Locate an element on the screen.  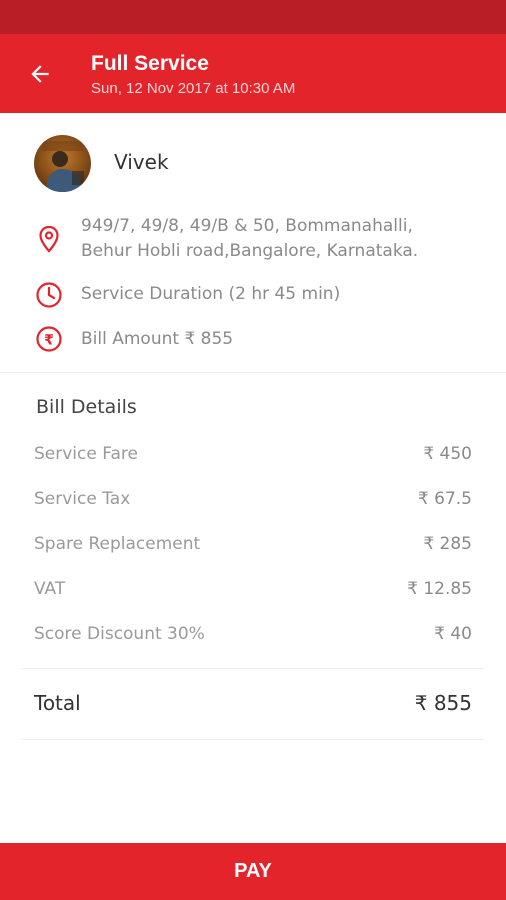
rupee-icon: ₹ is located at coordinates (49, 339).